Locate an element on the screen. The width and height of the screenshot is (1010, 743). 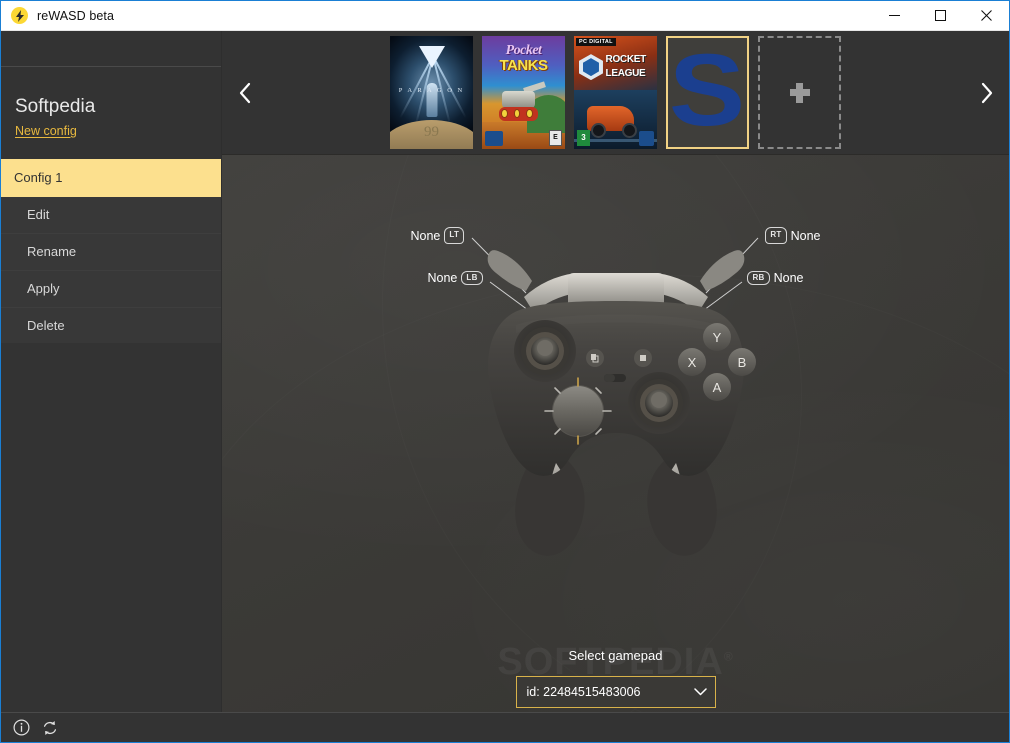
mapping-label-rt: RT None is located at coordinates (793, 235).